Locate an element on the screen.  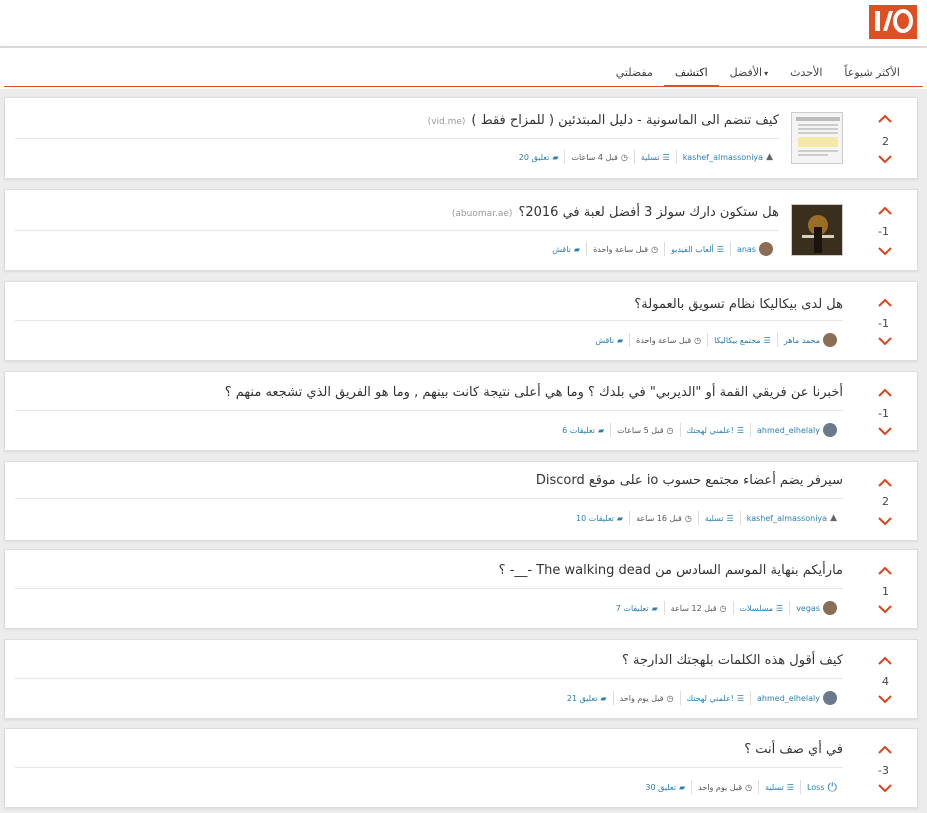
post-title: في أي صف أنت ؟ is located at coordinates (793, 749).